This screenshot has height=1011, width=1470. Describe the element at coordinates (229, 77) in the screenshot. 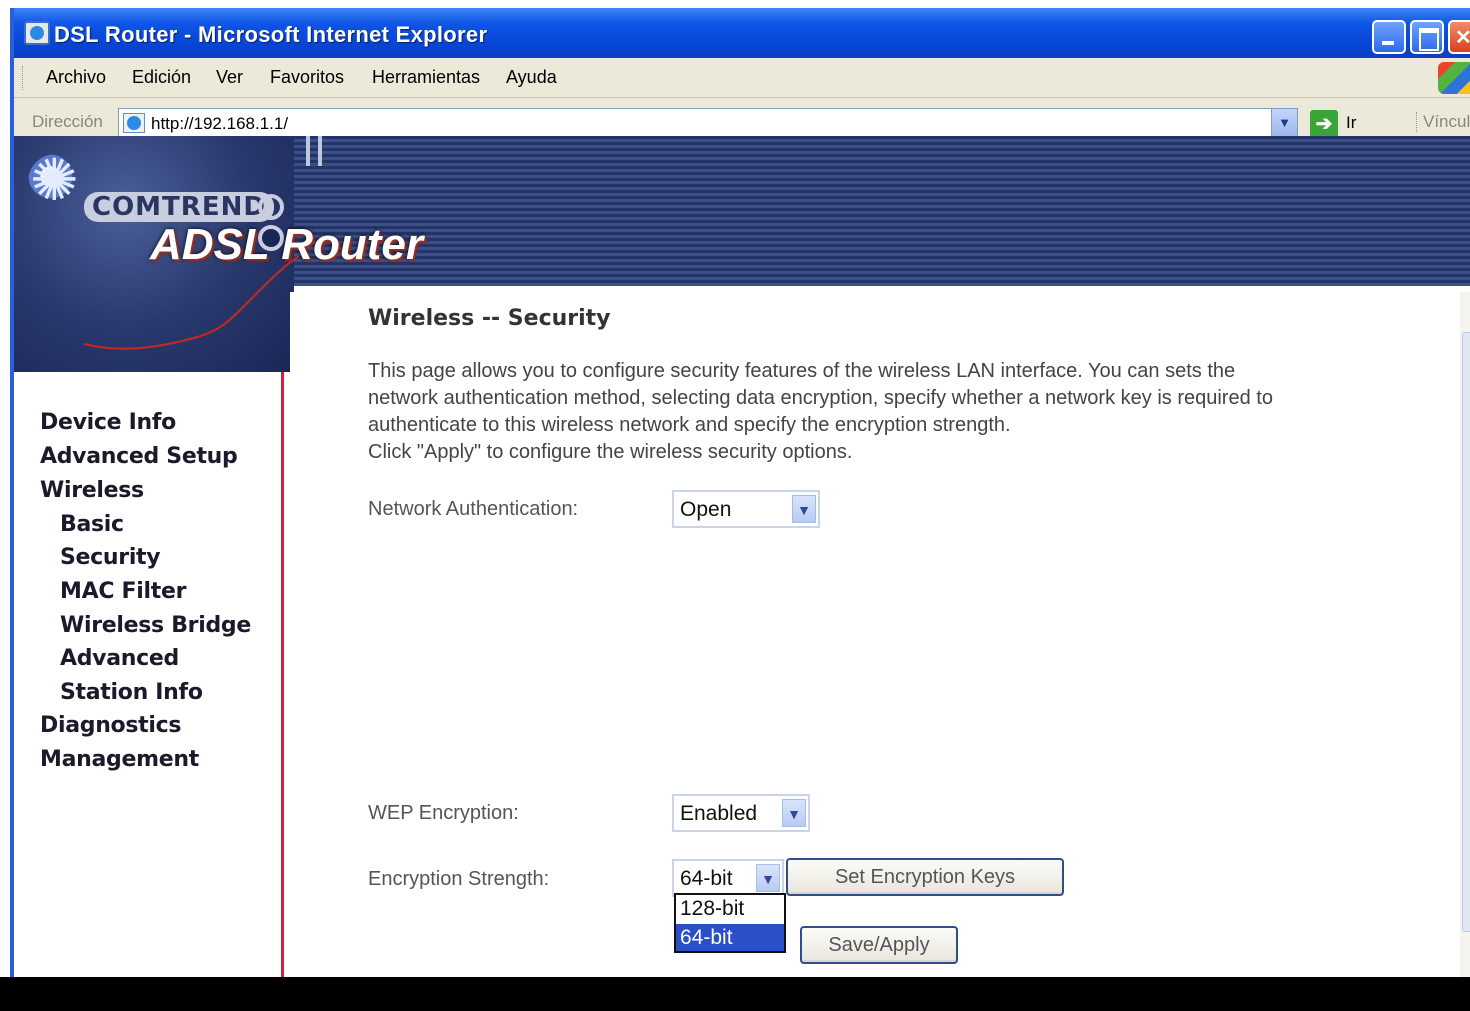

I see `menu-ver: Ver` at that location.